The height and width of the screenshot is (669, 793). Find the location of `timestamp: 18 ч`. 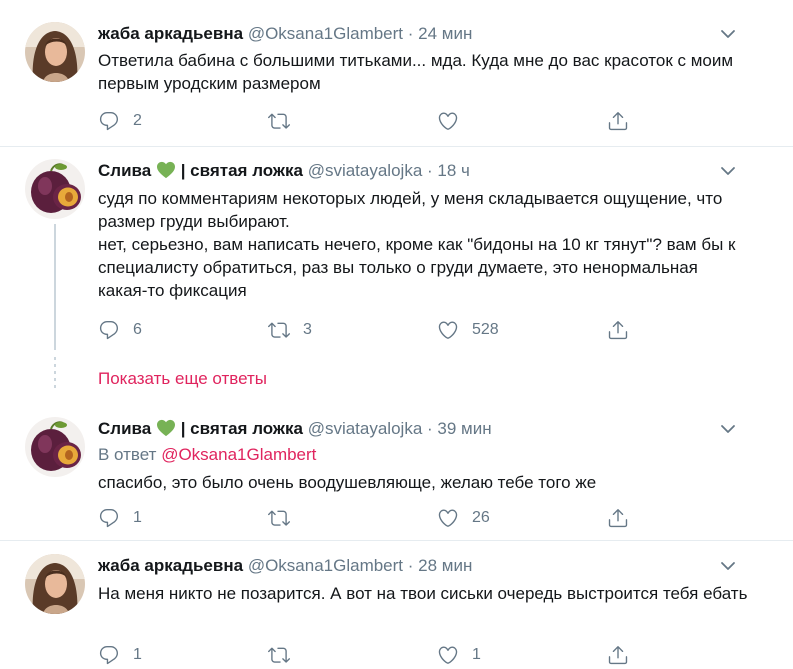

timestamp: 18 ч is located at coordinates (453, 170).